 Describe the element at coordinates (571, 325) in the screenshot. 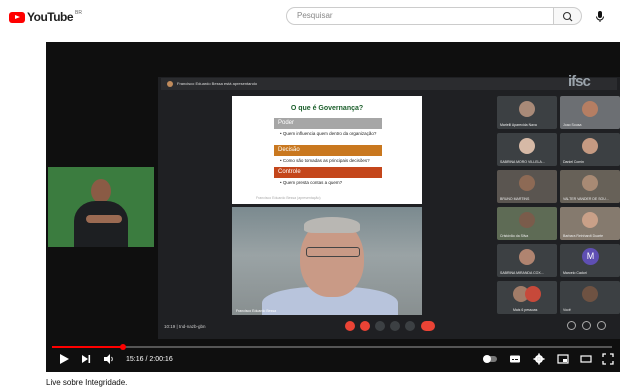

I see `info-icon` at that location.